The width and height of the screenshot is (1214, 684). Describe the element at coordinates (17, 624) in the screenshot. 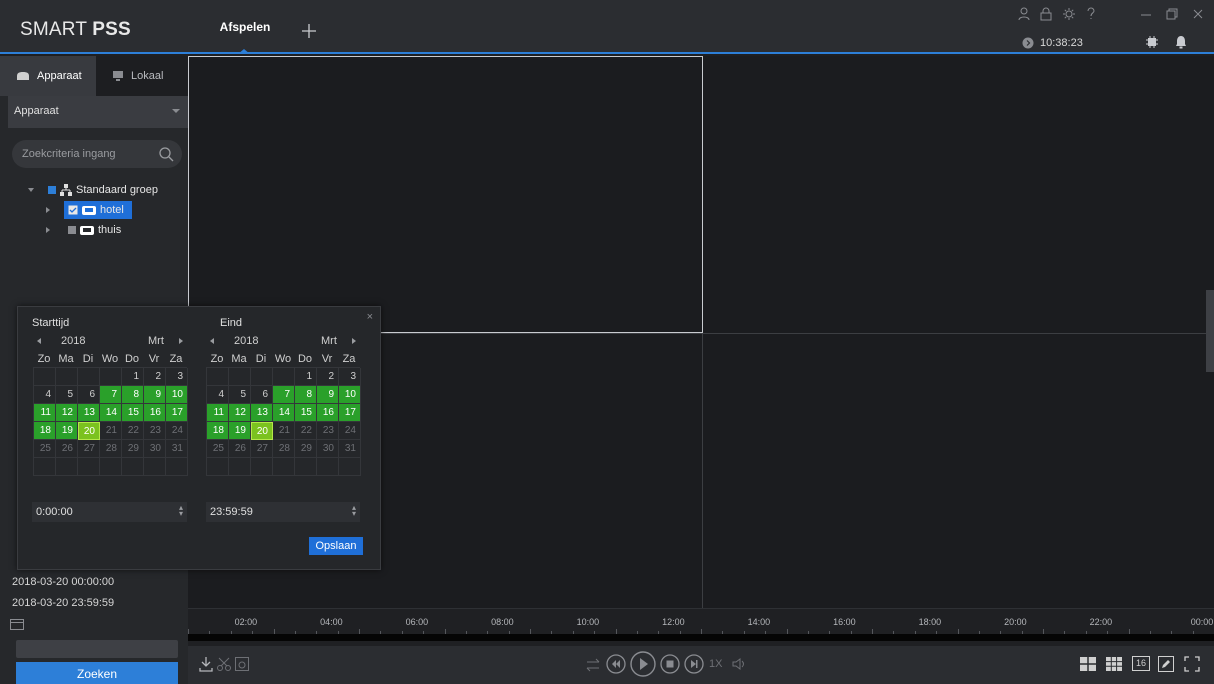

I see `calendar-icon` at that location.